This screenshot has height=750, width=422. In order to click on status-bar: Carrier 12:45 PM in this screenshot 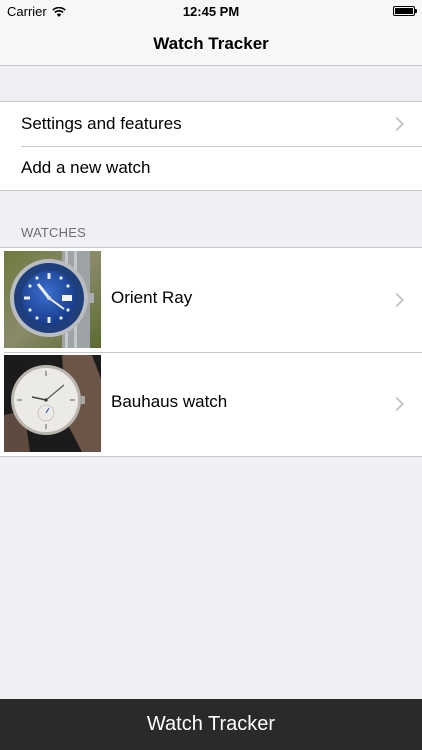, I will do `click(211, 11)`.